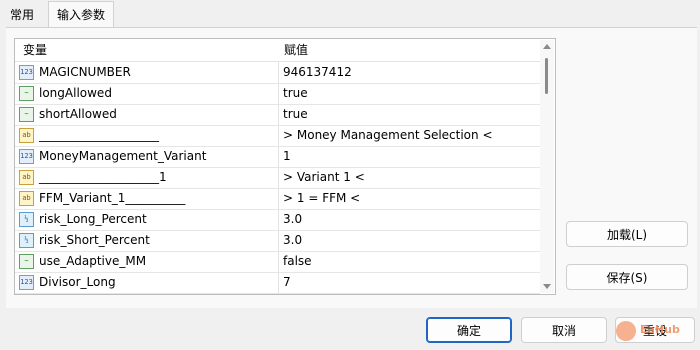 This screenshot has height=350, width=700. I want to click on table-row: 123 MoneyManagement_Variant 1, so click(277, 157).